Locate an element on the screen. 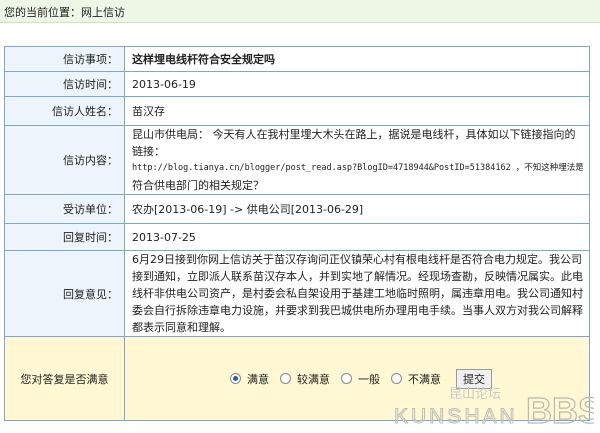  name-value: 苗汉存 is located at coordinates (357, 111).